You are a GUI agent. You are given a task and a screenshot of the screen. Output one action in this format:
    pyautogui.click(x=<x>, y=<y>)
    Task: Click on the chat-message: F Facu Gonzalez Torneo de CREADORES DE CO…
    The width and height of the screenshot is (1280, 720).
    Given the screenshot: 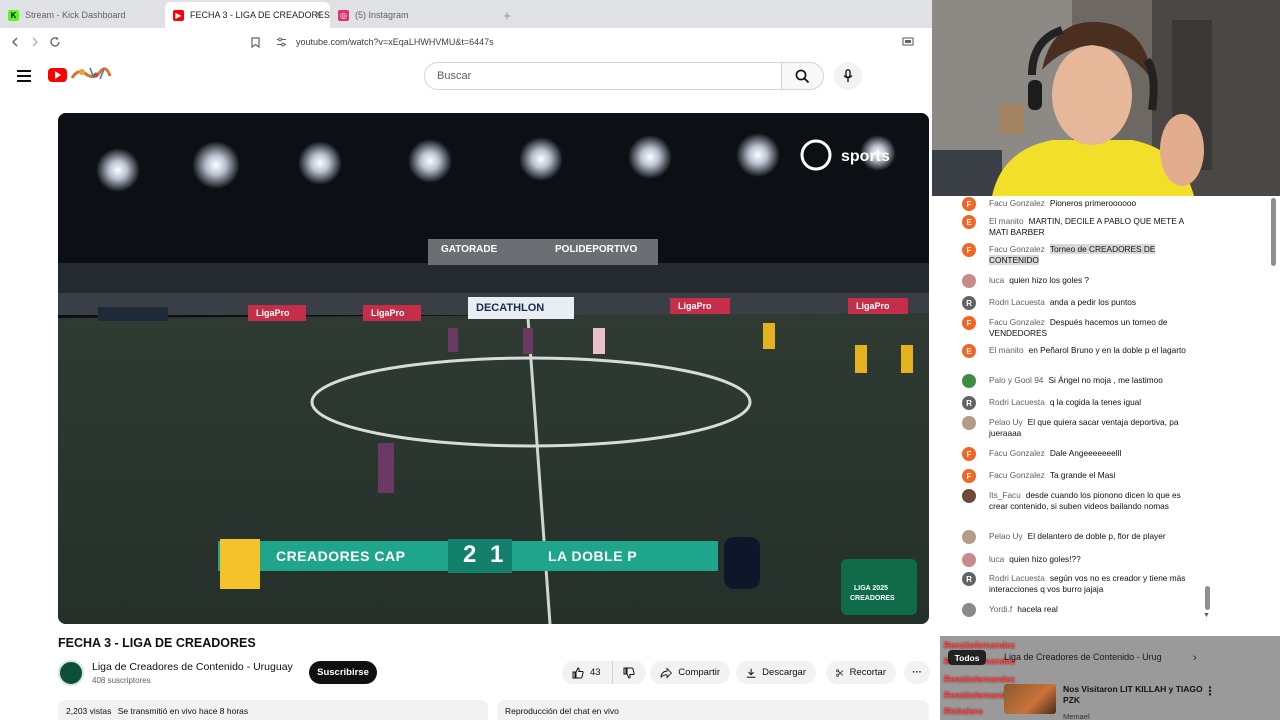 What is the action you would take?
    pyautogui.click(x=1077, y=254)
    